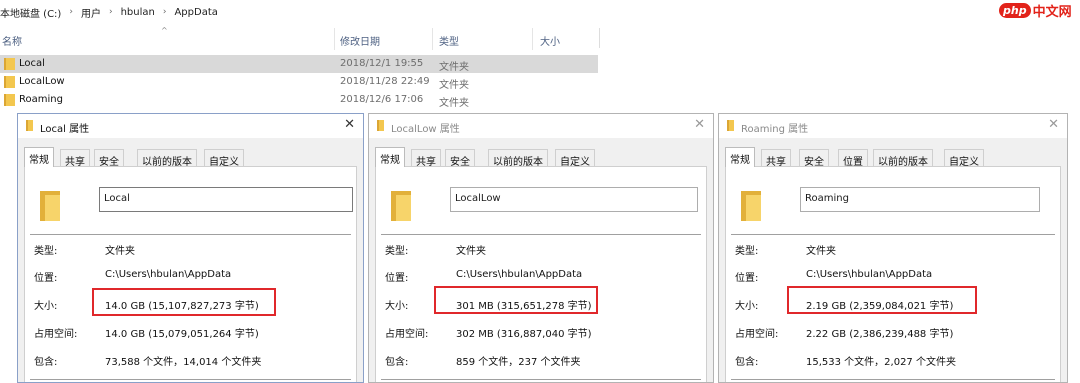  I want to click on size-on-disk-value: 2.22 GB (2,386,239,488 字节), so click(880, 334).